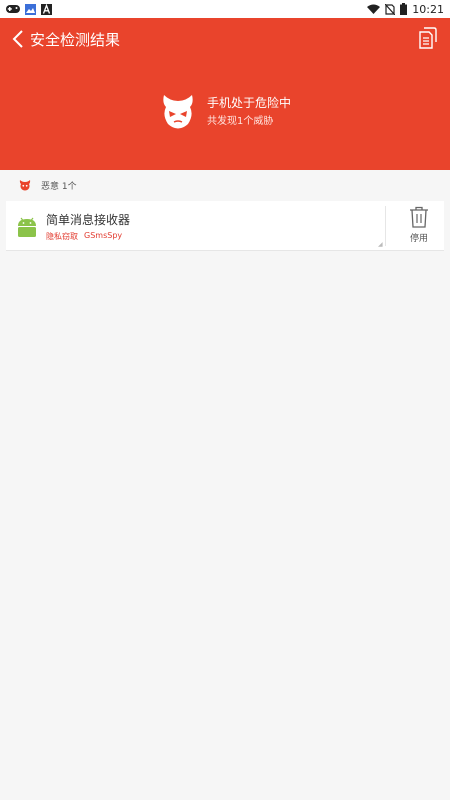 The height and width of the screenshot is (800, 450). What do you see at coordinates (27, 227) in the screenshot?
I see `android-icon` at bounding box center [27, 227].